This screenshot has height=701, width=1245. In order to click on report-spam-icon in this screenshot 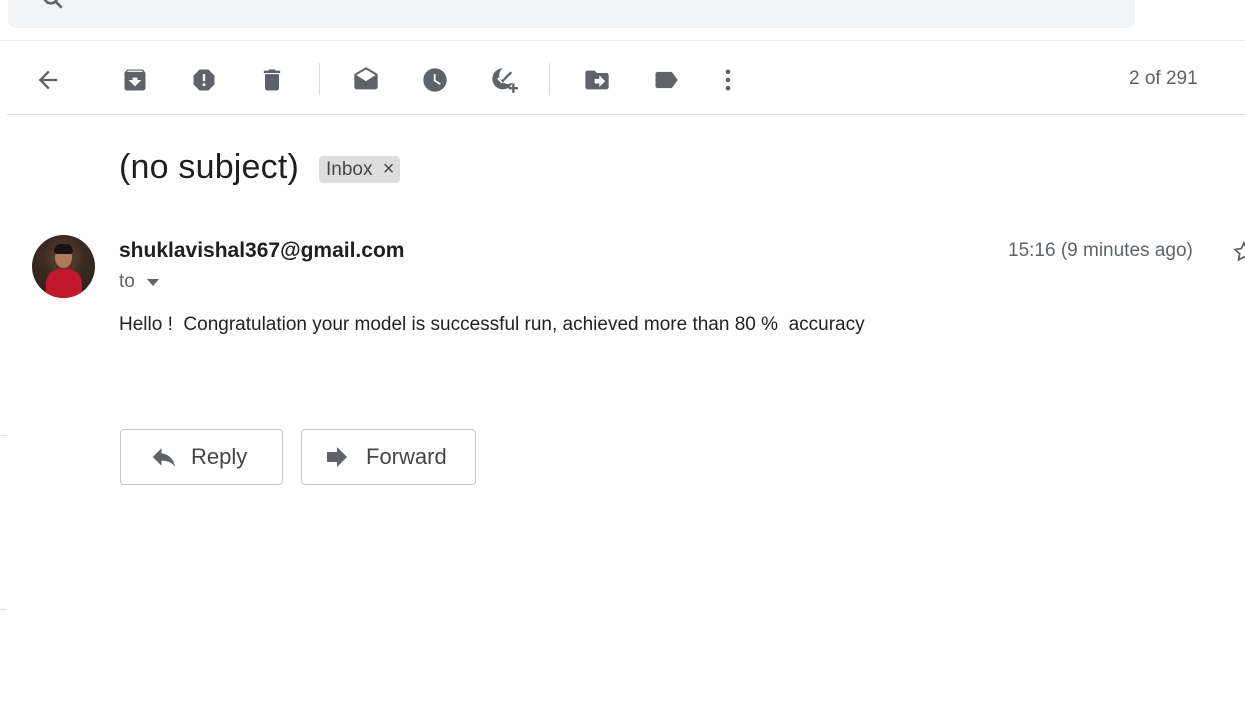, I will do `click(204, 80)`.